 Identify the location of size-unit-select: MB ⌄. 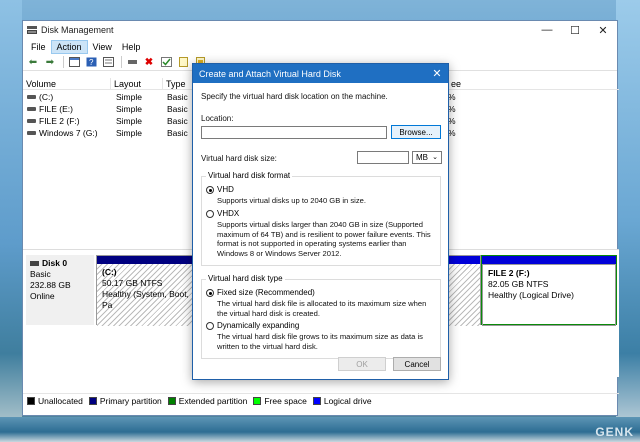
(427, 157).